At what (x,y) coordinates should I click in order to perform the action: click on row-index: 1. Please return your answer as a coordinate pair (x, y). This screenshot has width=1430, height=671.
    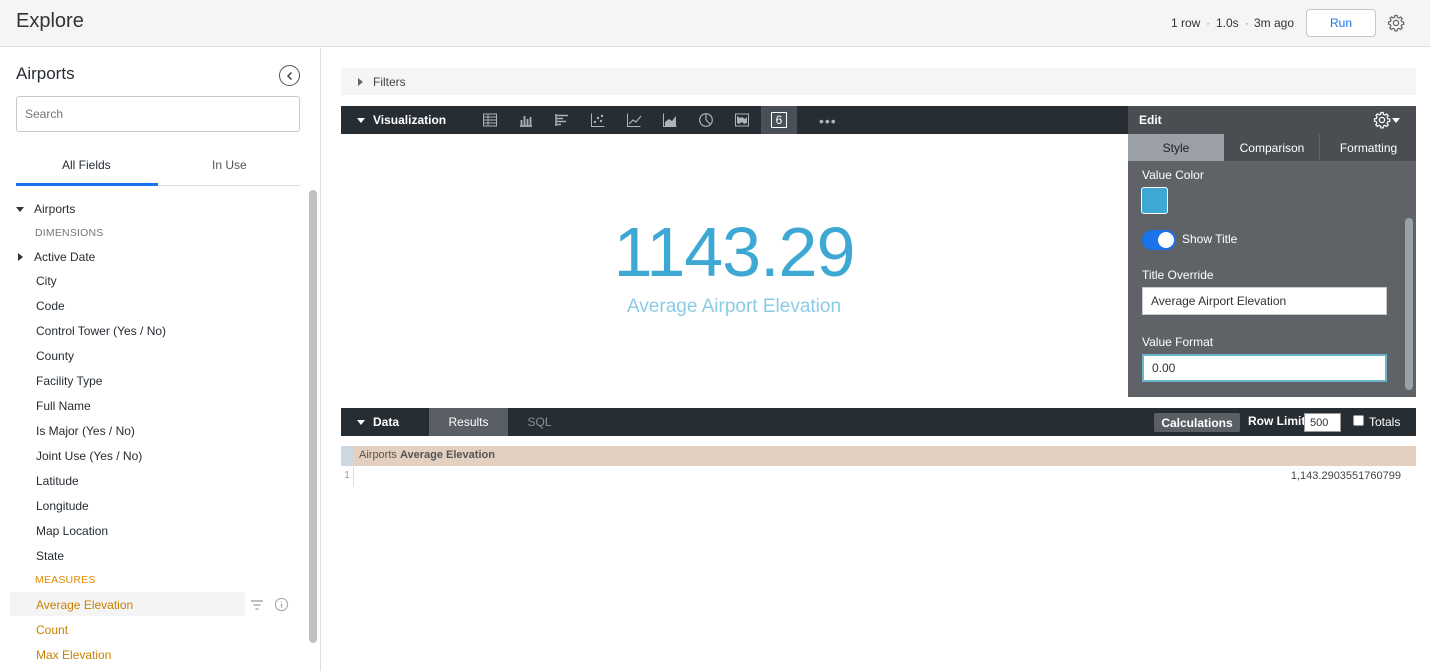
    Looking at the image, I should click on (347, 477).